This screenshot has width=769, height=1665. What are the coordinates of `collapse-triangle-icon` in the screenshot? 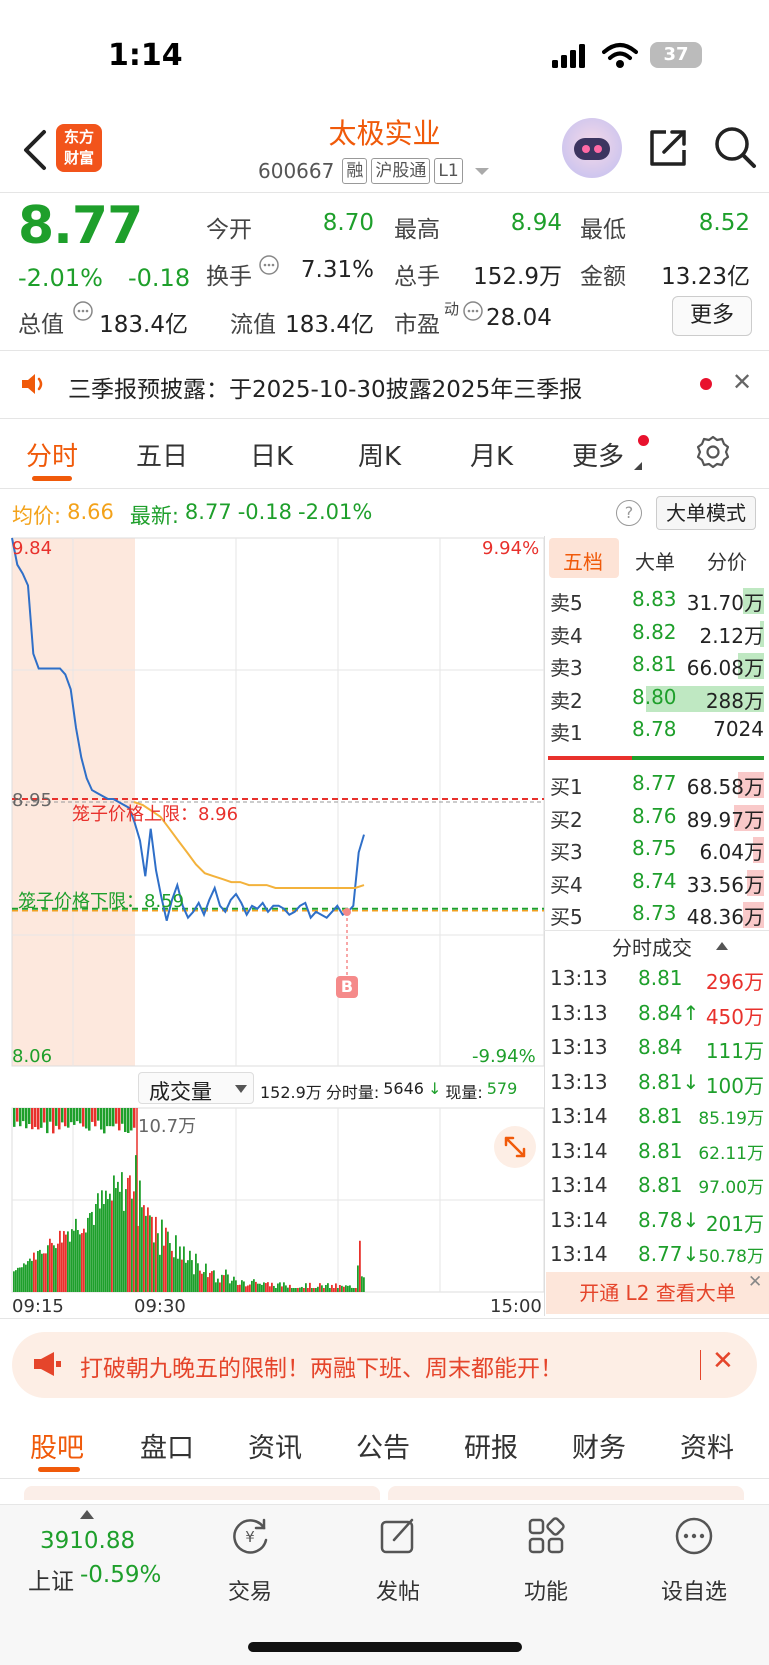 It's located at (722, 946).